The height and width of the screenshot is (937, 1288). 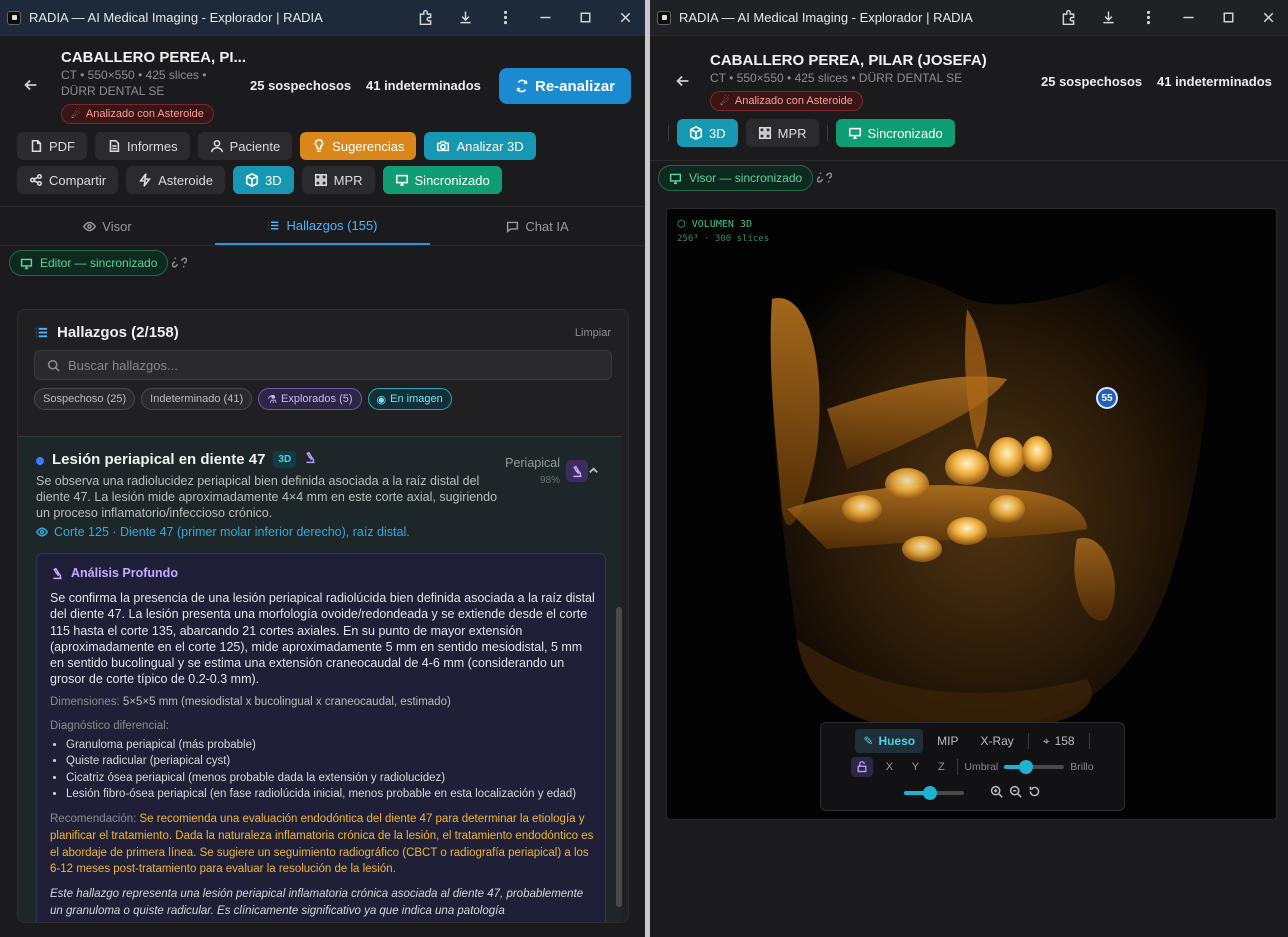 I want to click on chip-explored: ⚗ Explorados (5), so click(x=310, y=399).